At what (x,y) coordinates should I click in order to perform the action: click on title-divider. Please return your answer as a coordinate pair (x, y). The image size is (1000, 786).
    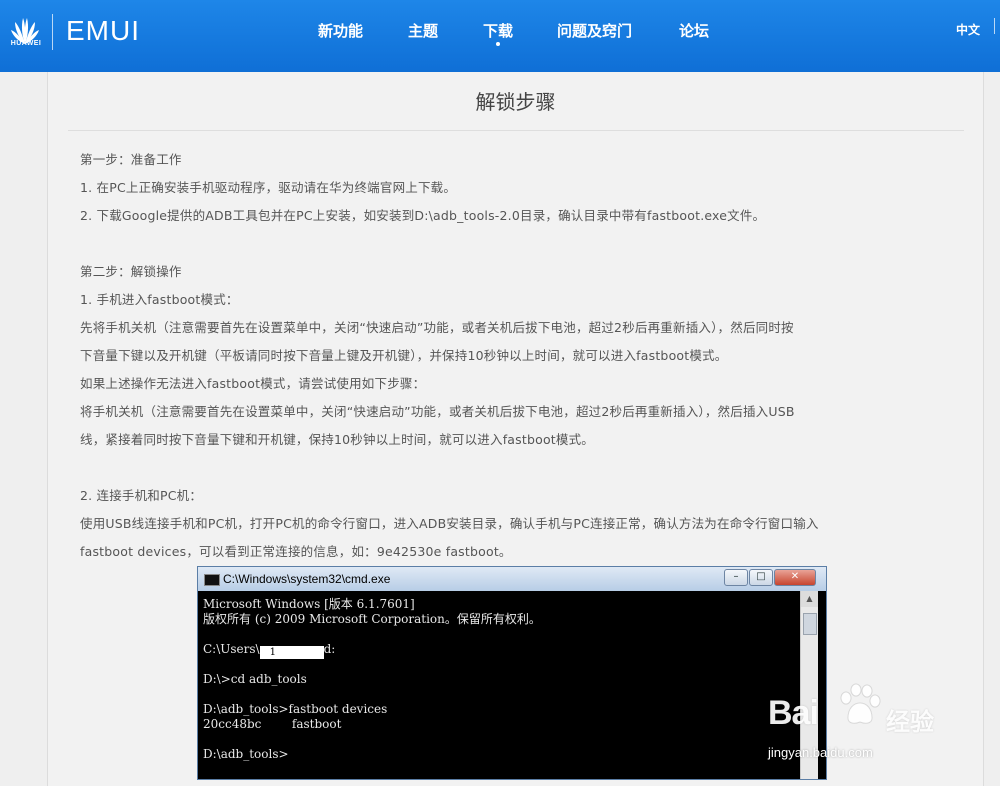
    Looking at the image, I should click on (516, 130).